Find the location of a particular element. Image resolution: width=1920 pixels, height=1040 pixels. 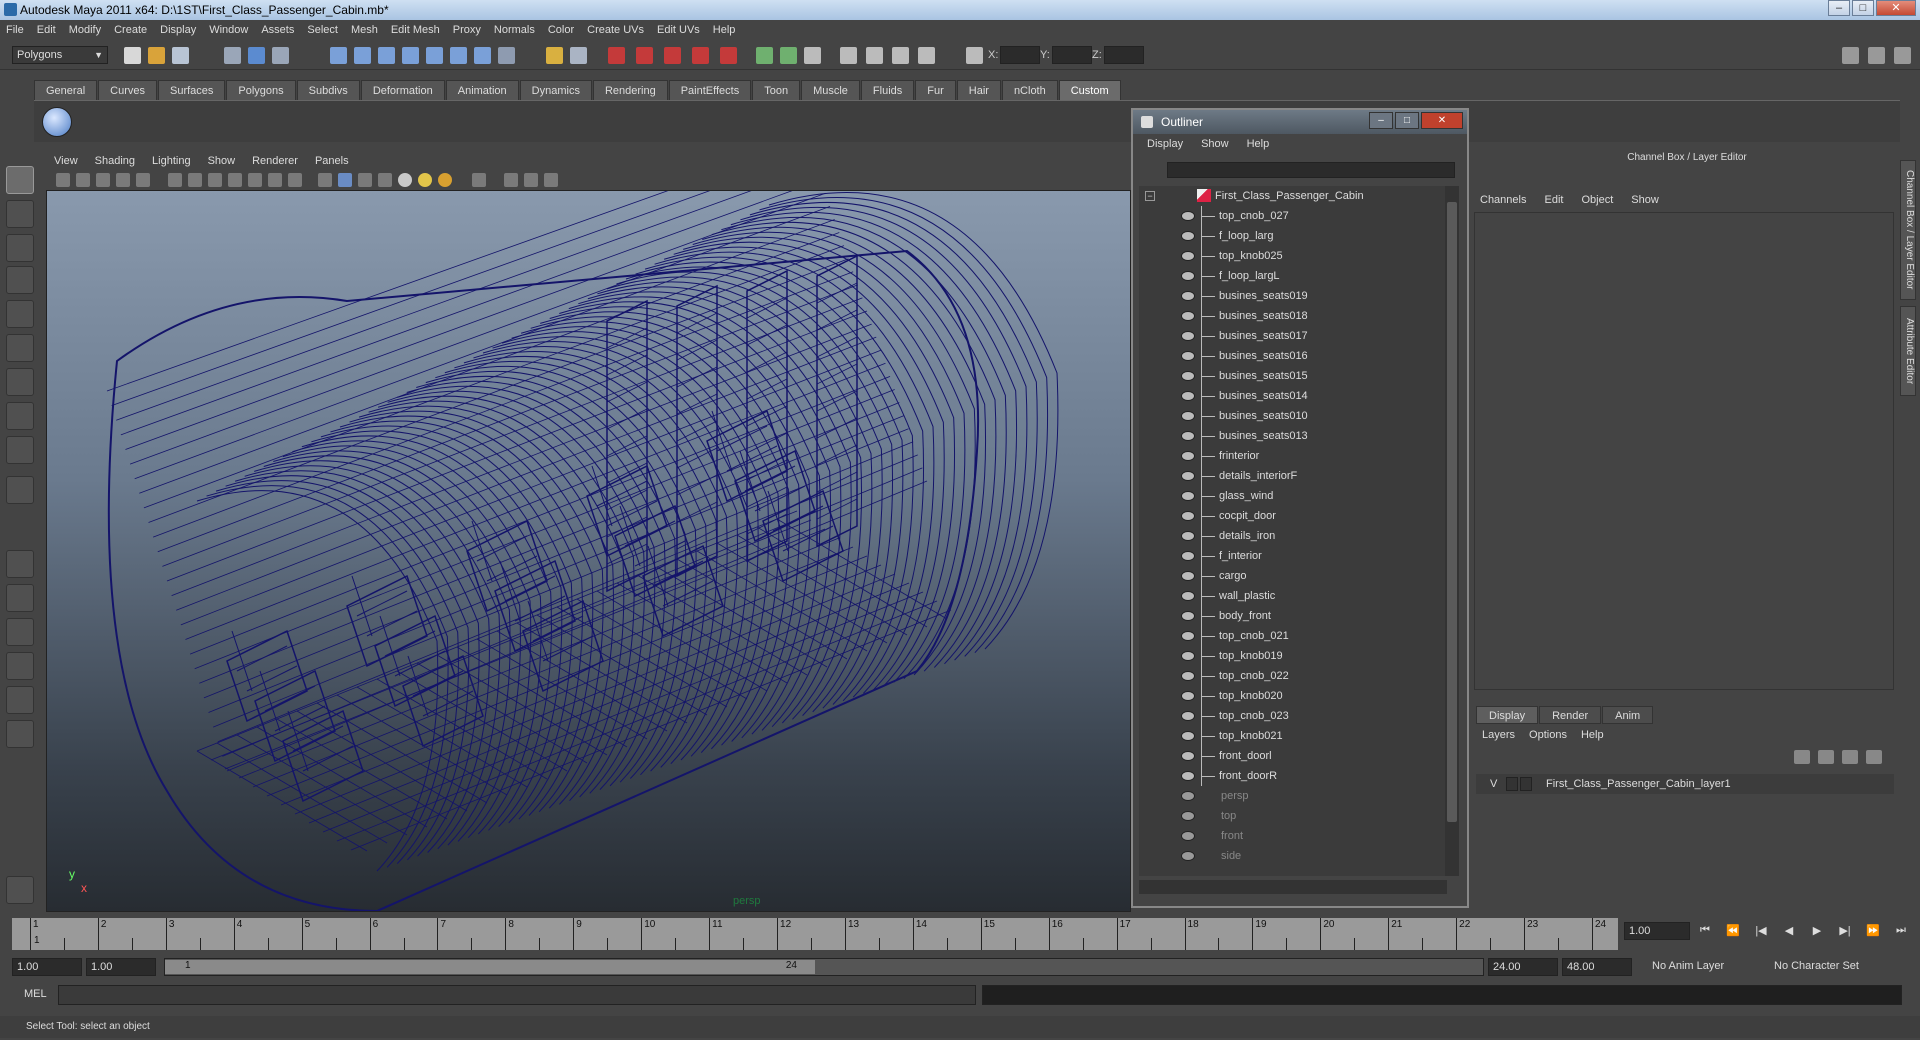

outliner-vertical-scrollbar is located at coordinates (1452, 531).